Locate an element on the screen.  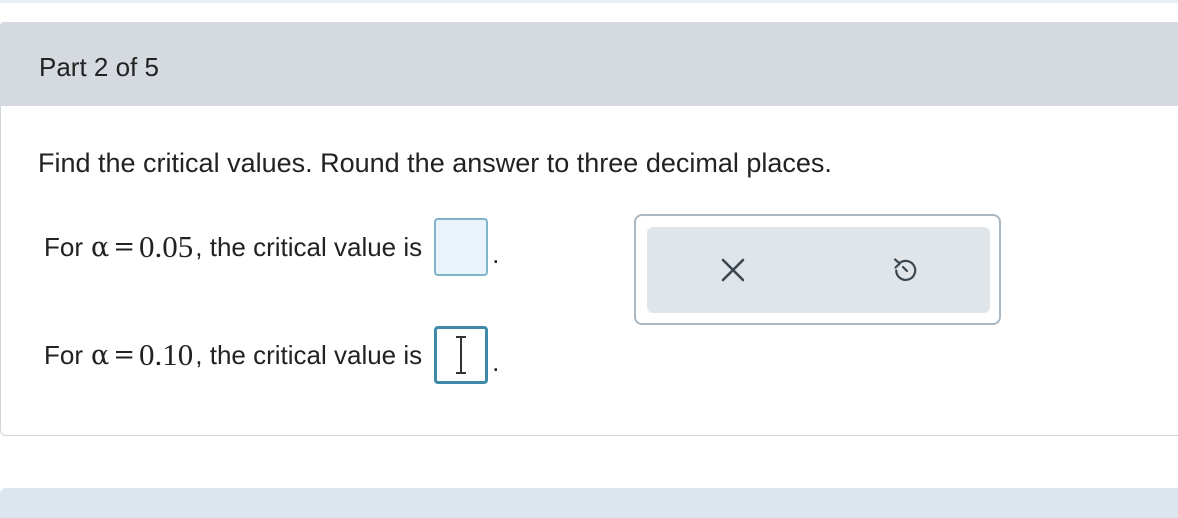
close-icon is located at coordinates (733, 270).